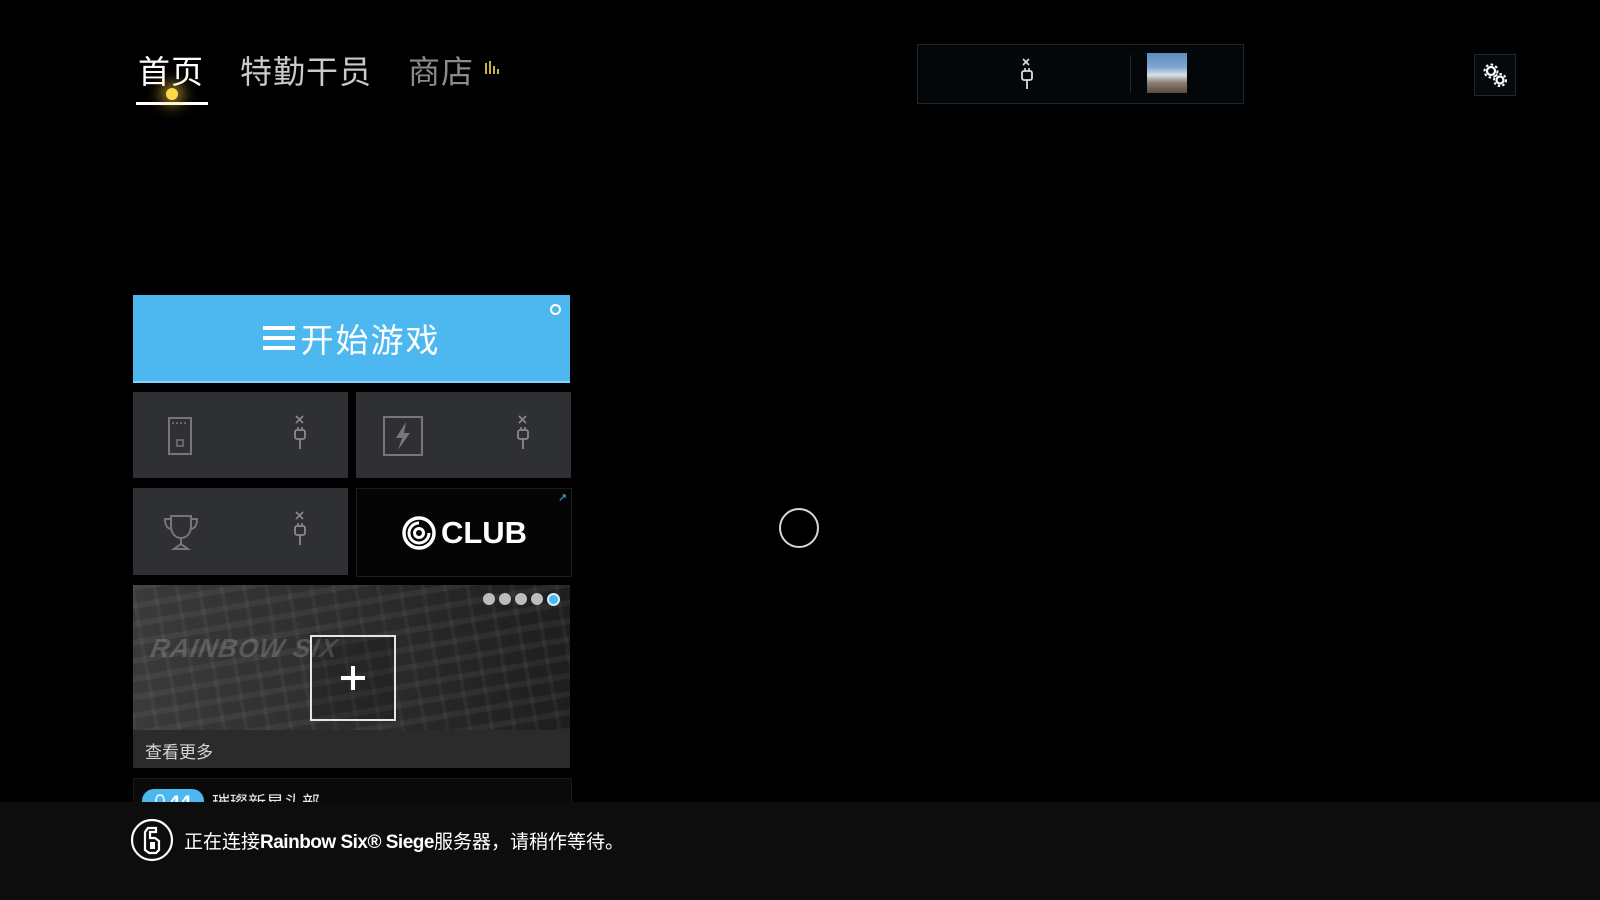  What do you see at coordinates (528, 842) in the screenshot?
I see `status-suffix: 服务器，请稍作等待。` at bounding box center [528, 842].